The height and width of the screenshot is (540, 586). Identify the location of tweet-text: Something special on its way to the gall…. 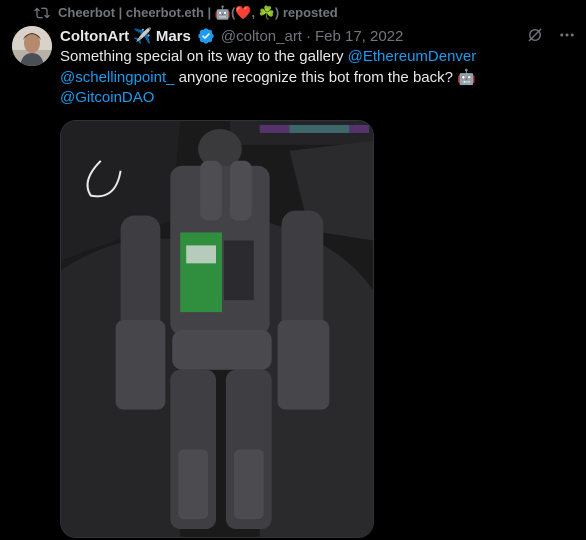
(310, 78).